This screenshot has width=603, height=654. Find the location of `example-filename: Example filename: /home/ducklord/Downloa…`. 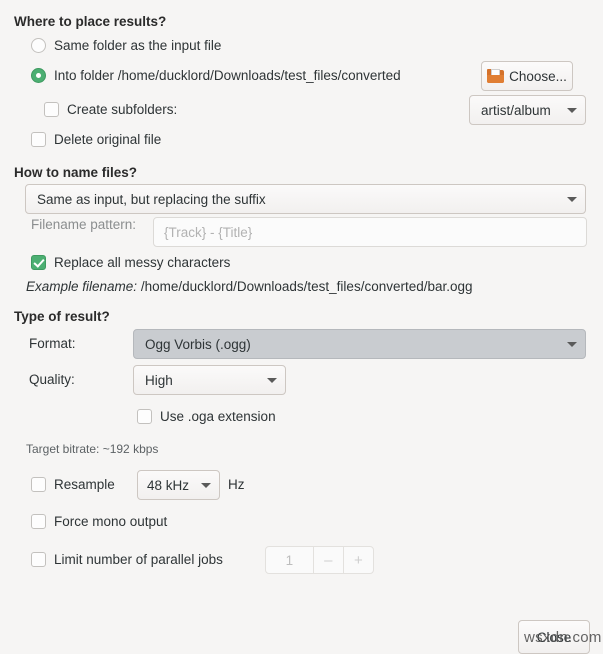

example-filename: Example filename: /home/ducklord/Downloa… is located at coordinates (249, 286).